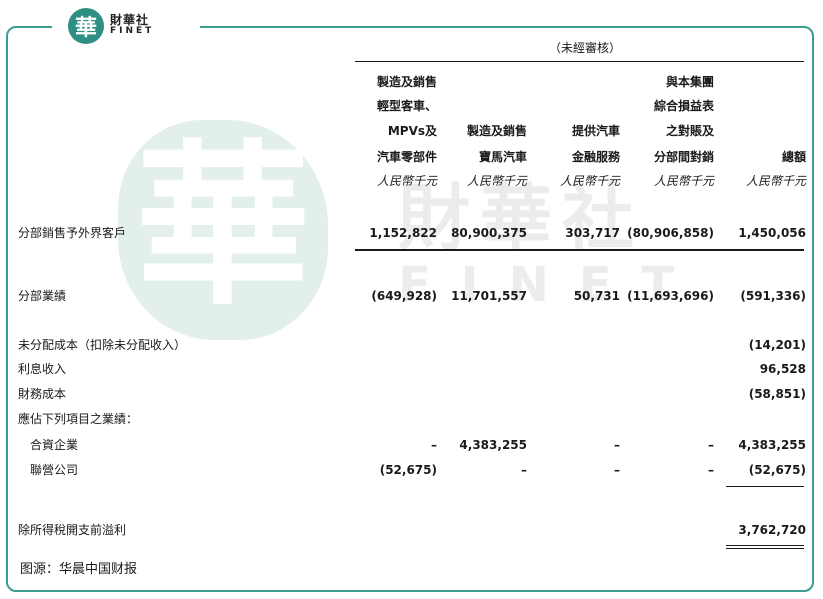 This screenshot has width=823, height=599. I want to click on finet-logo: 華 財華社 FINET, so click(126, 26).